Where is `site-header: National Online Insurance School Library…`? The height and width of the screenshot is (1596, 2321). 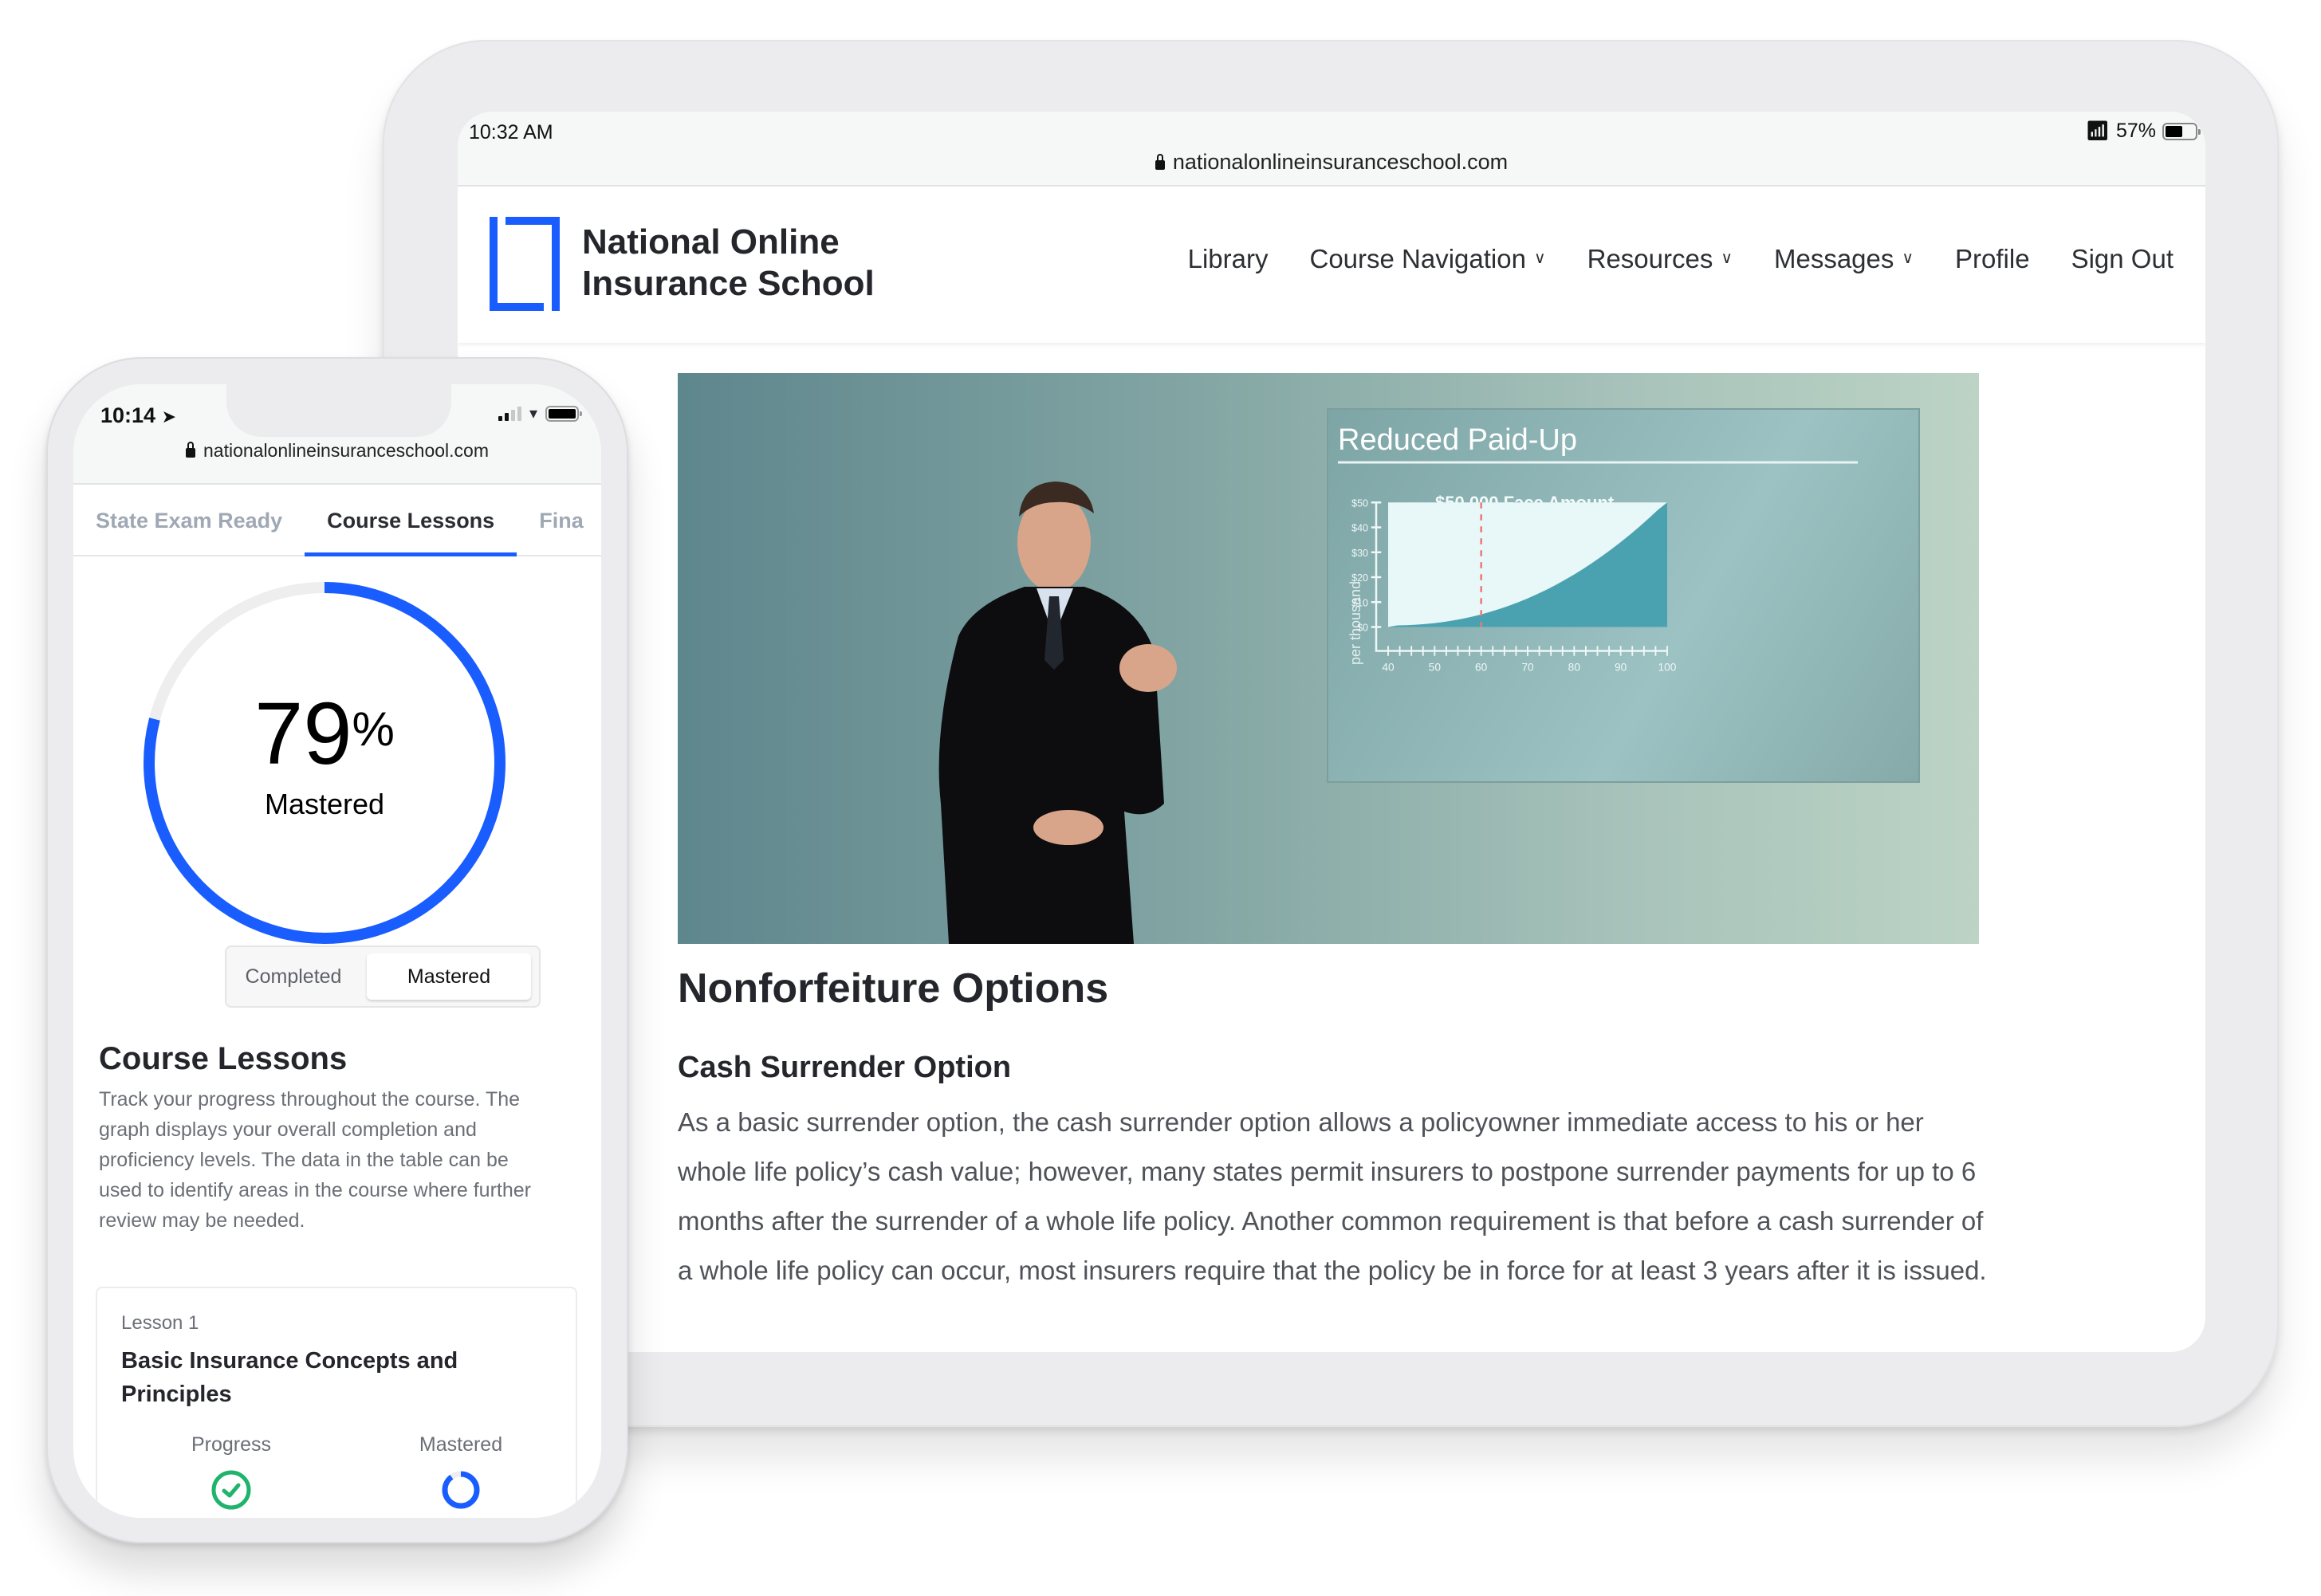 site-header: National Online Insurance School Library… is located at coordinates (1331, 264).